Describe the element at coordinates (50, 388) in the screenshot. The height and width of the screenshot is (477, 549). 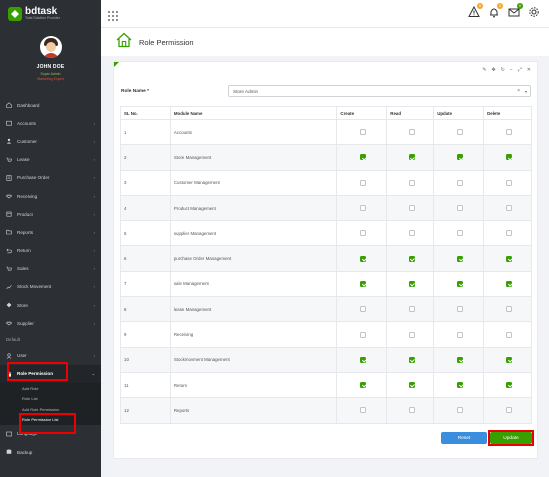
I see `subitem-add-role: Add Role` at that location.